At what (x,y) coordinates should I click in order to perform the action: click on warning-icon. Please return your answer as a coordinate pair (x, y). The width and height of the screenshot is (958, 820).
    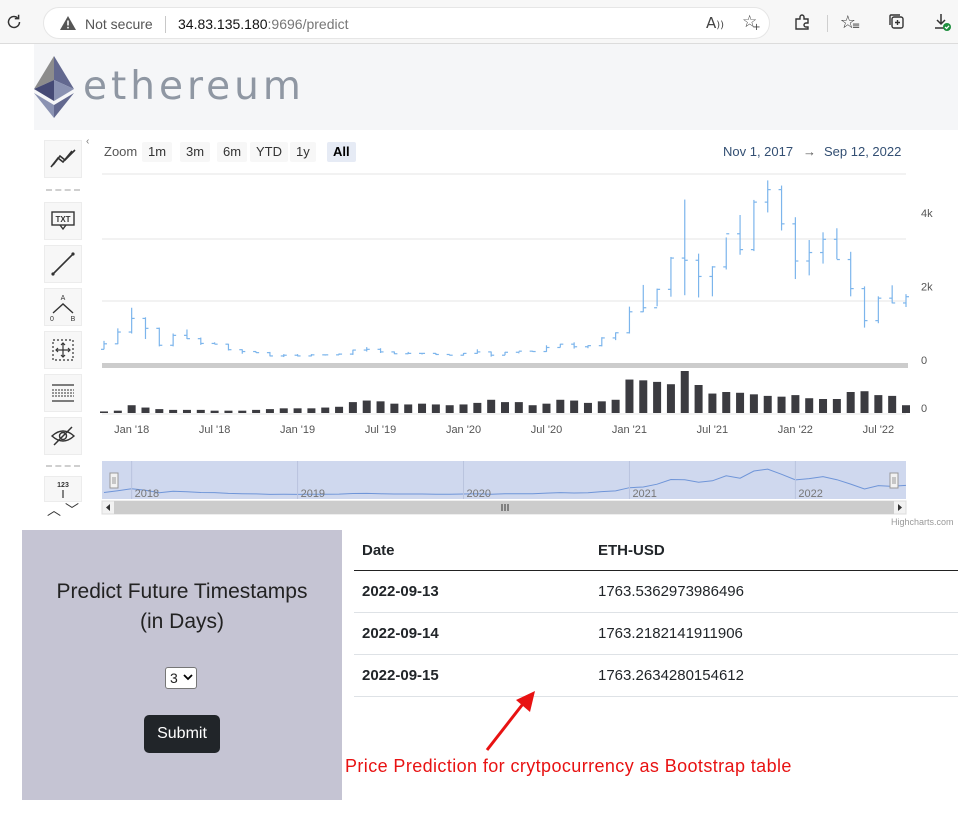
    Looking at the image, I should click on (68, 25).